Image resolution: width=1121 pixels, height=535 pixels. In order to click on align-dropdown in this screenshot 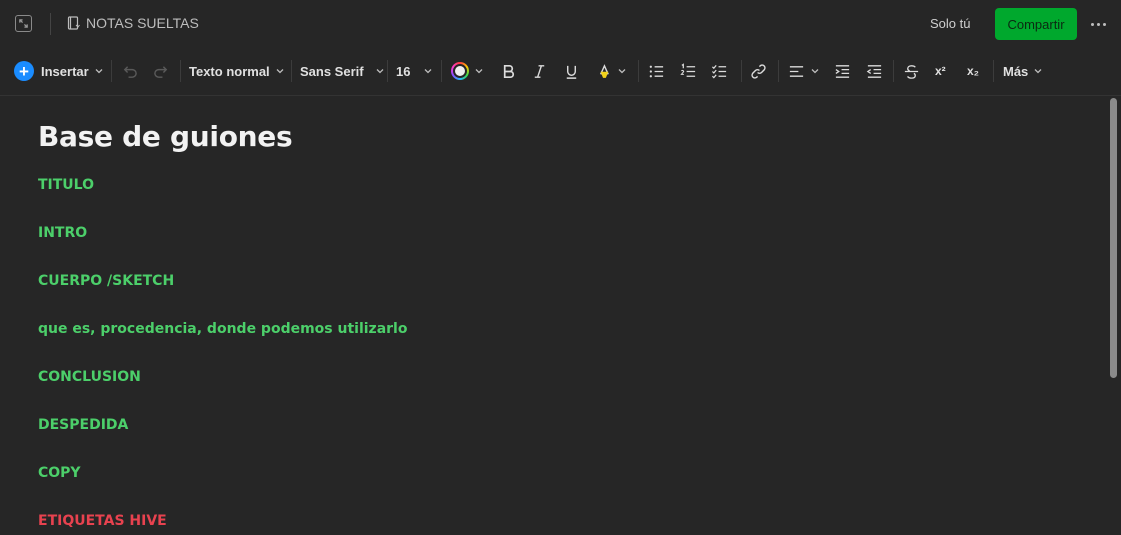, I will do `click(803, 71)`.